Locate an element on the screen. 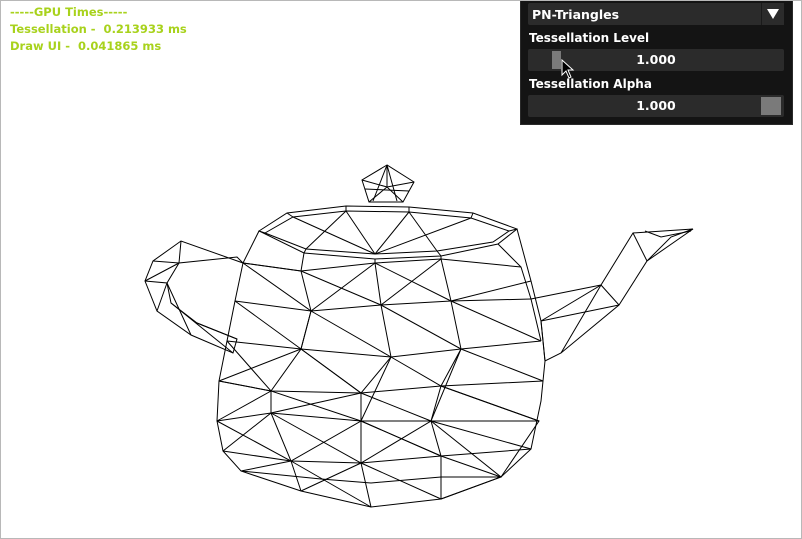 The width and height of the screenshot is (802, 539). tess-alpha-slider: 1.000 is located at coordinates (656, 106).